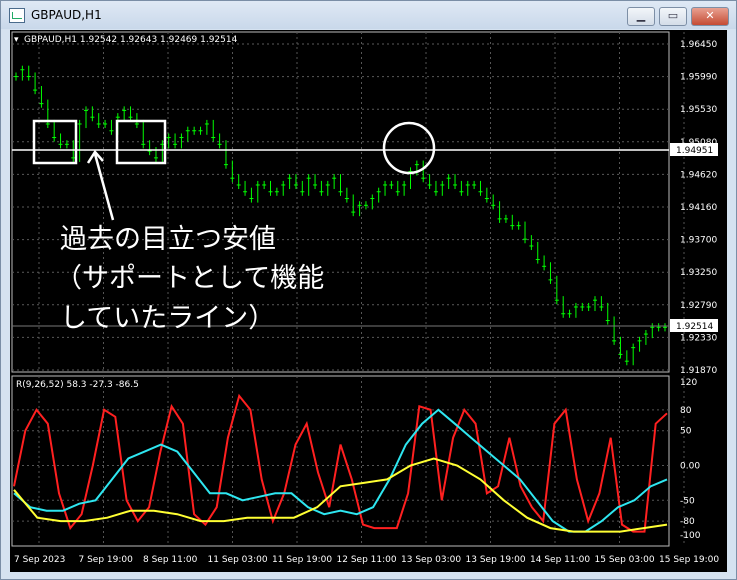  I want to click on time-tick-label: 15 Sep 19:00, so click(689, 560).